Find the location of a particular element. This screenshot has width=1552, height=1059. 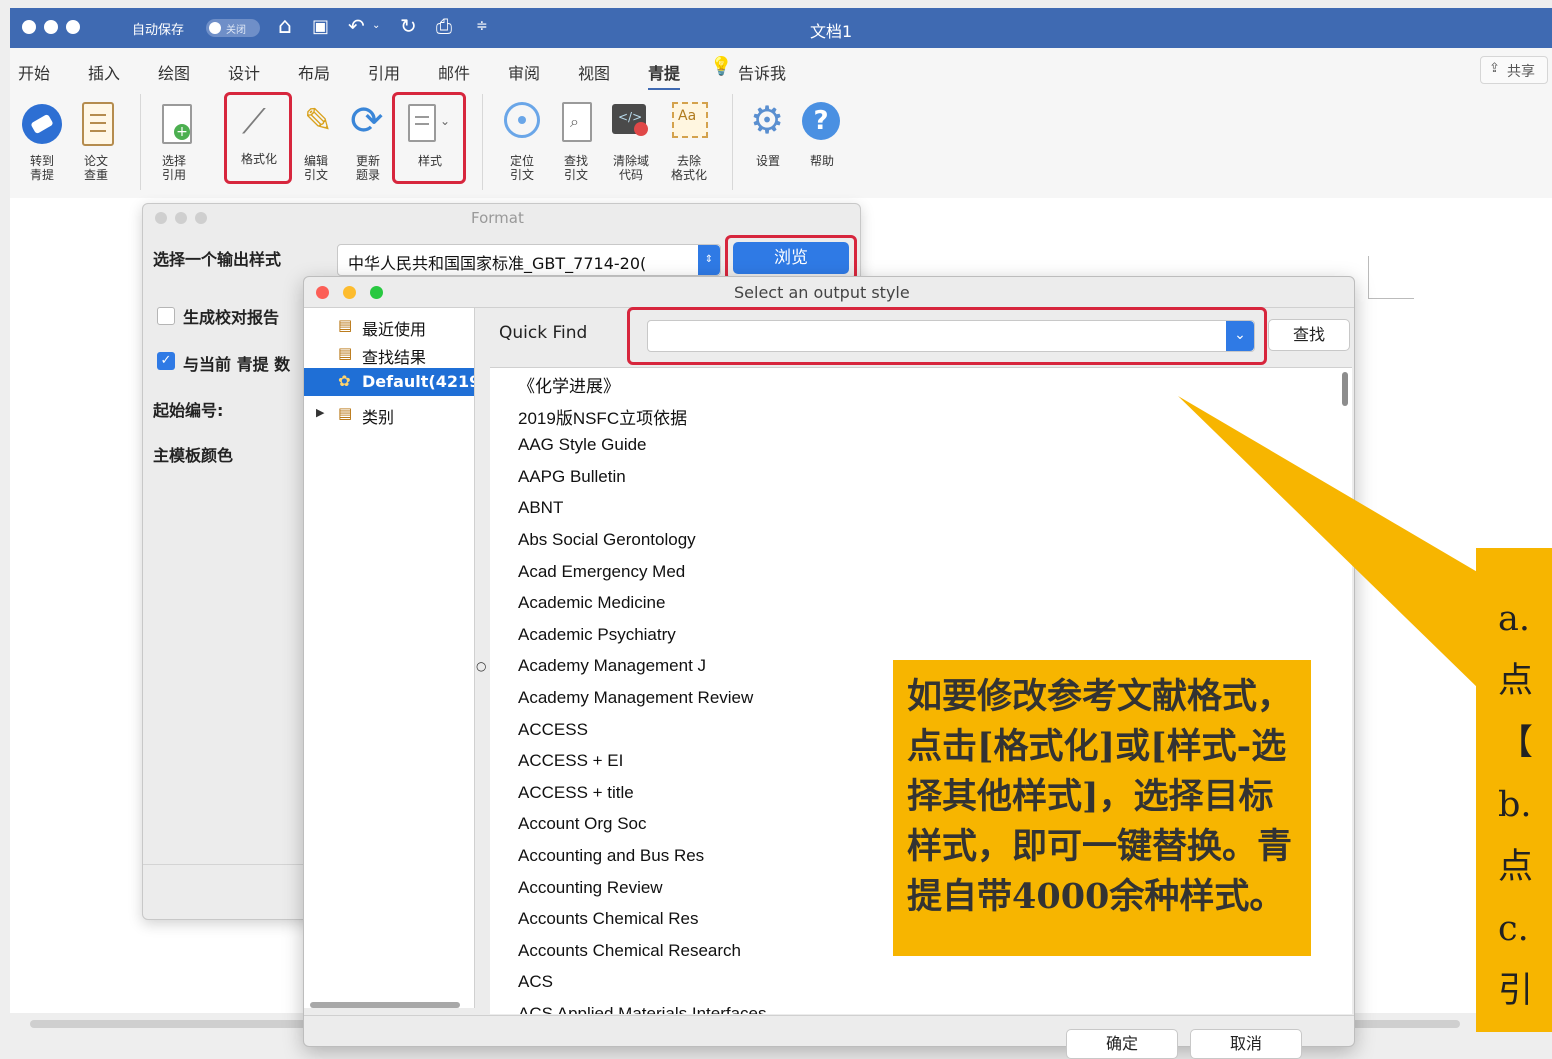

start-number-label: 起始编号: is located at coordinates (188, 410).